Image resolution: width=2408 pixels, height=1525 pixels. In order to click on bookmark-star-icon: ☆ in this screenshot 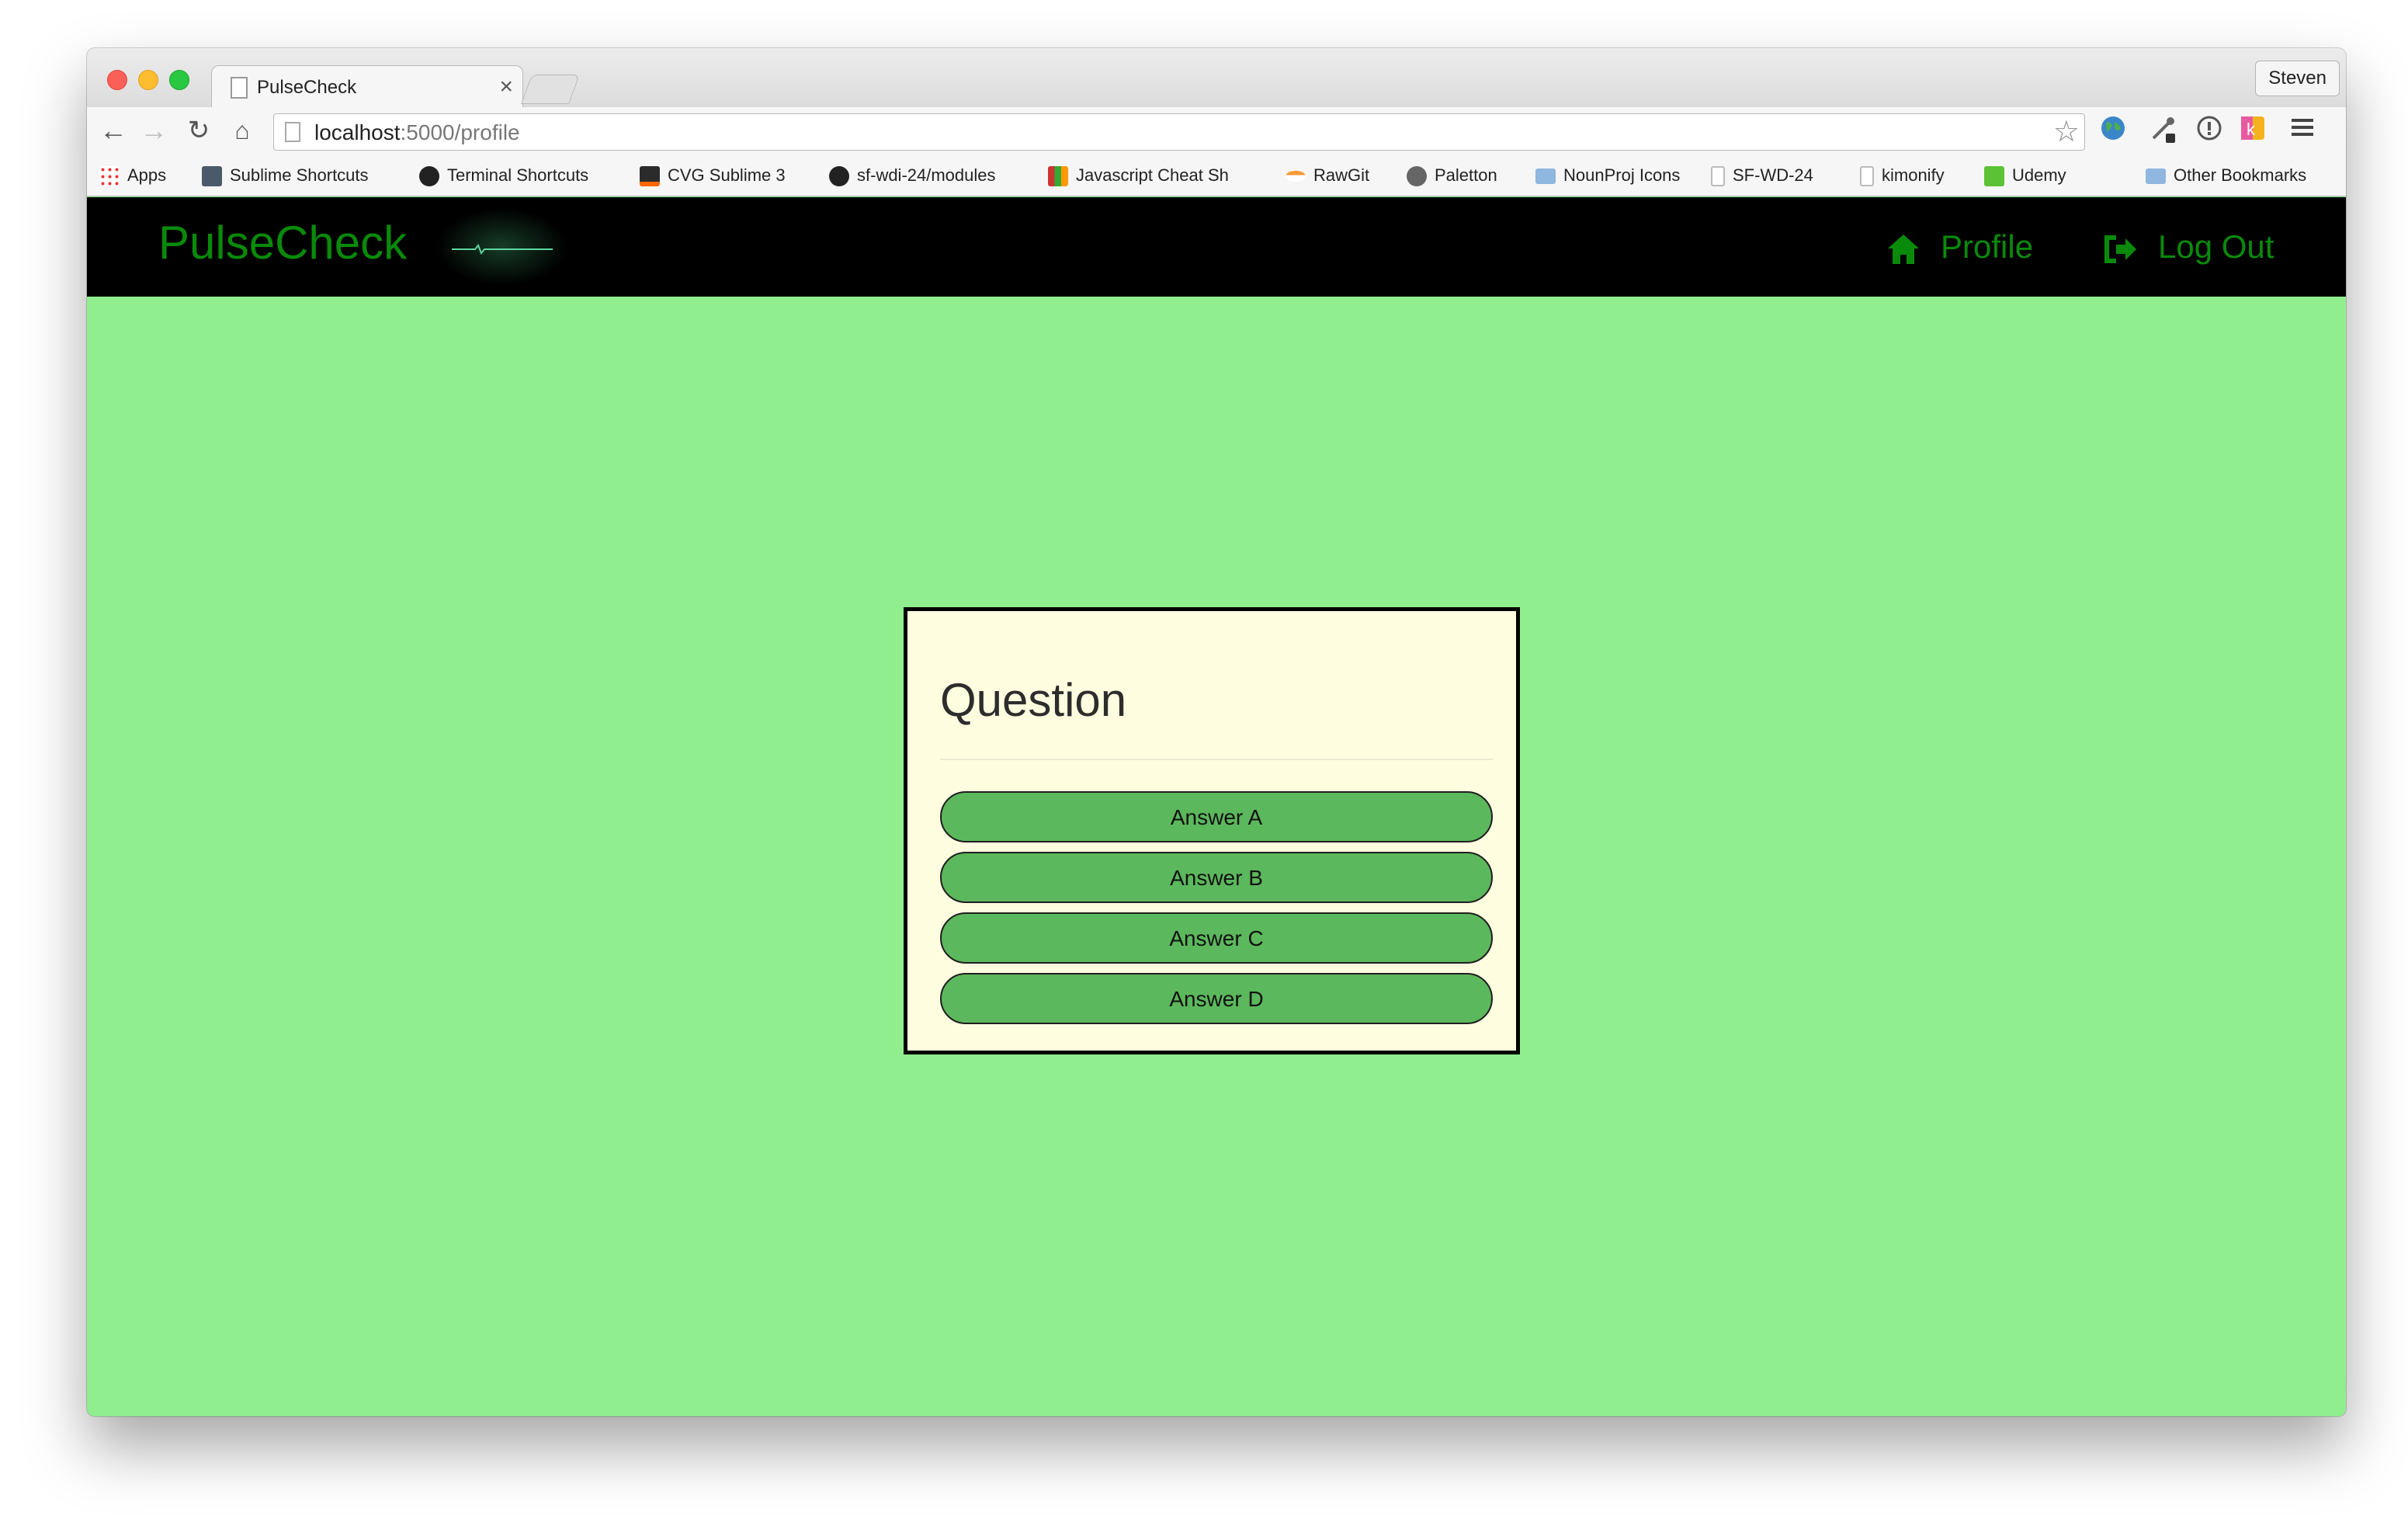, I will do `click(2066, 131)`.